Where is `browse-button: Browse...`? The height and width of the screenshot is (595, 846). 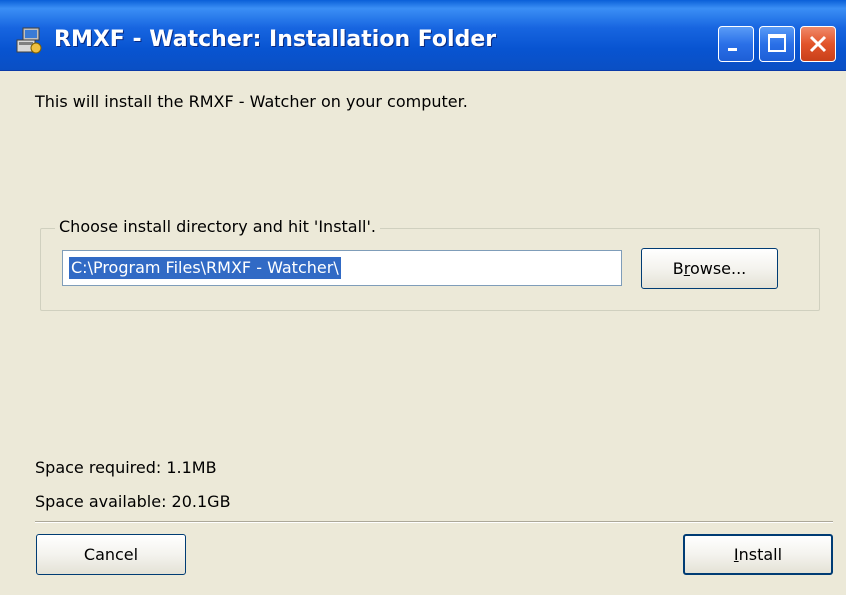 browse-button: Browse... is located at coordinates (709, 268).